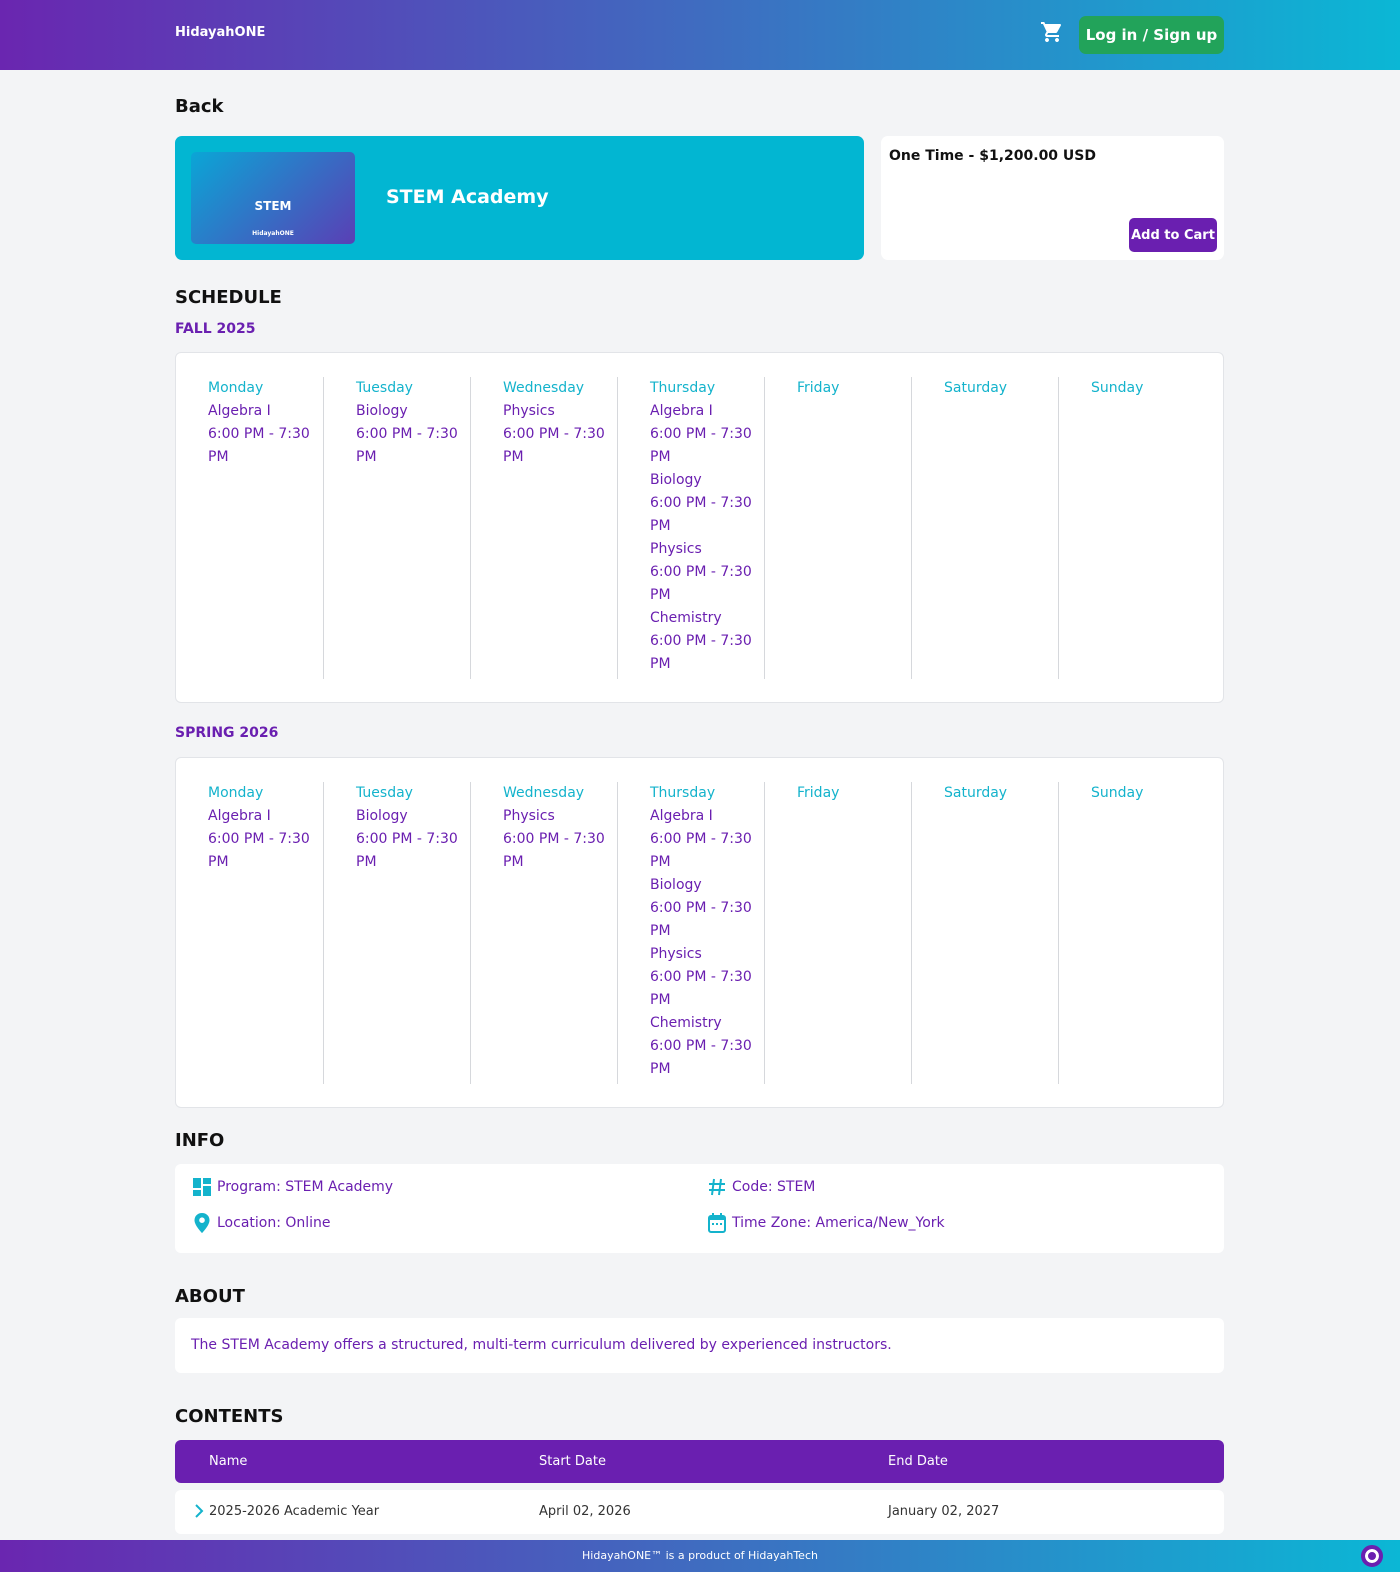 The height and width of the screenshot is (1572, 1400). What do you see at coordinates (227, 733) in the screenshot?
I see `term-heading-spring: SPRING 2026` at bounding box center [227, 733].